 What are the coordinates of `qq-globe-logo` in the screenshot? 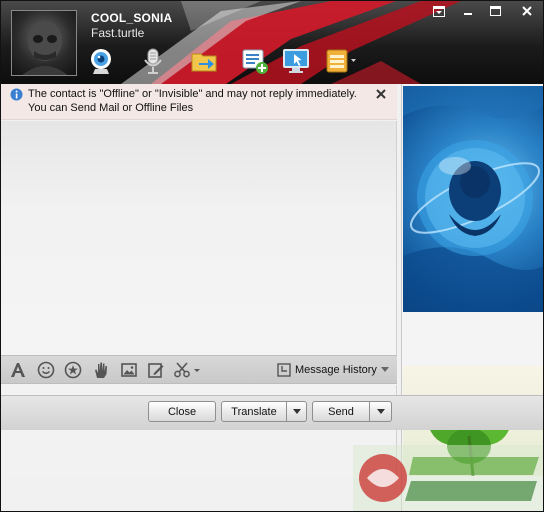 It's located at (473, 199).